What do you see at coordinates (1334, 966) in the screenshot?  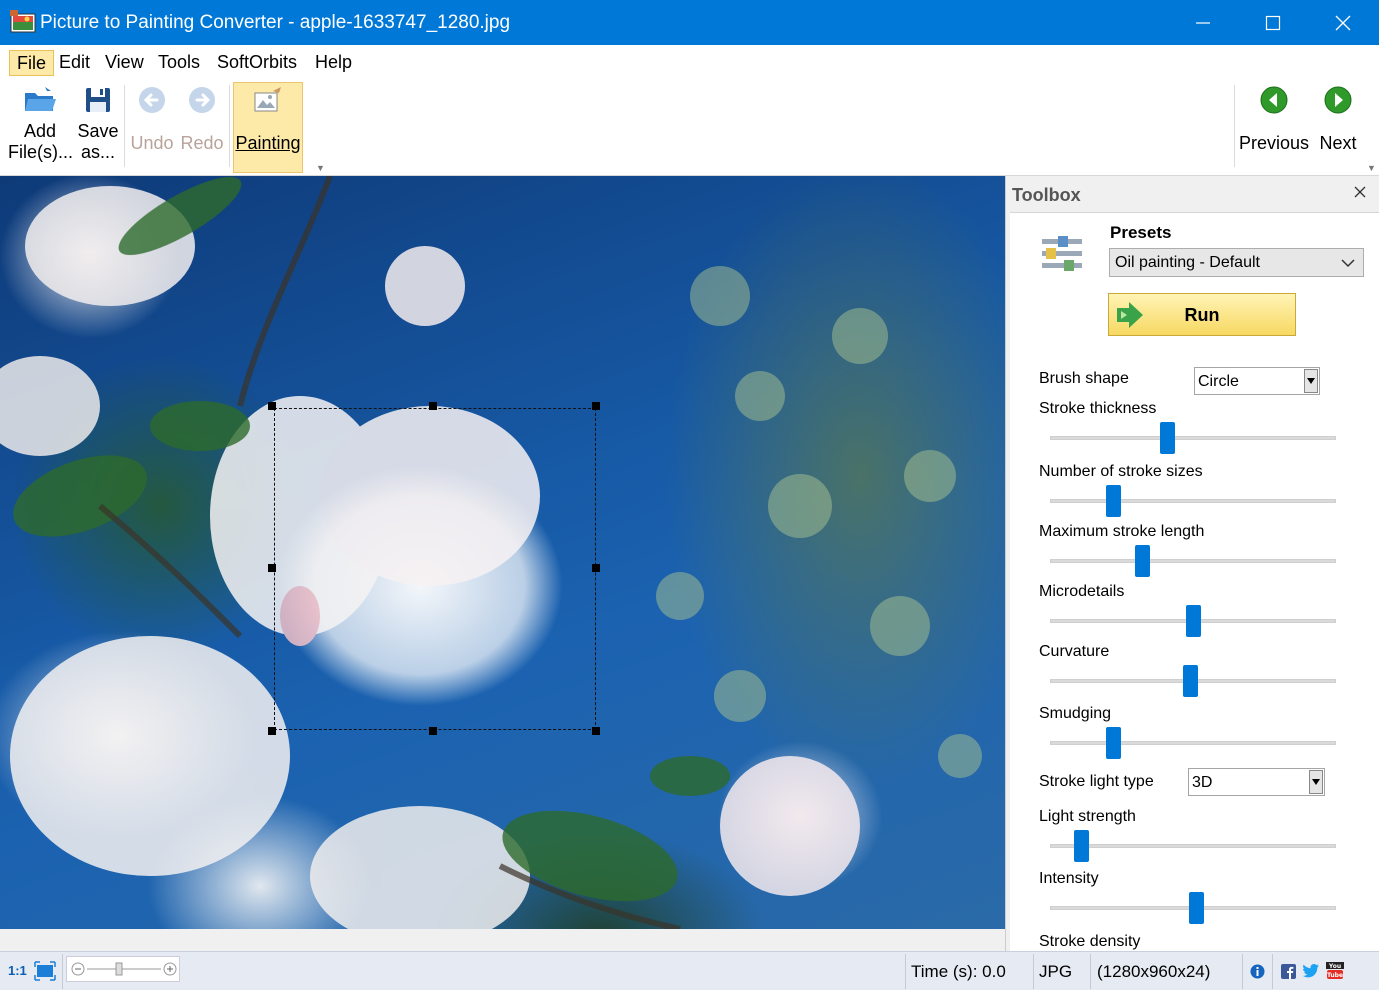 I see `svg-text: You` at bounding box center [1334, 966].